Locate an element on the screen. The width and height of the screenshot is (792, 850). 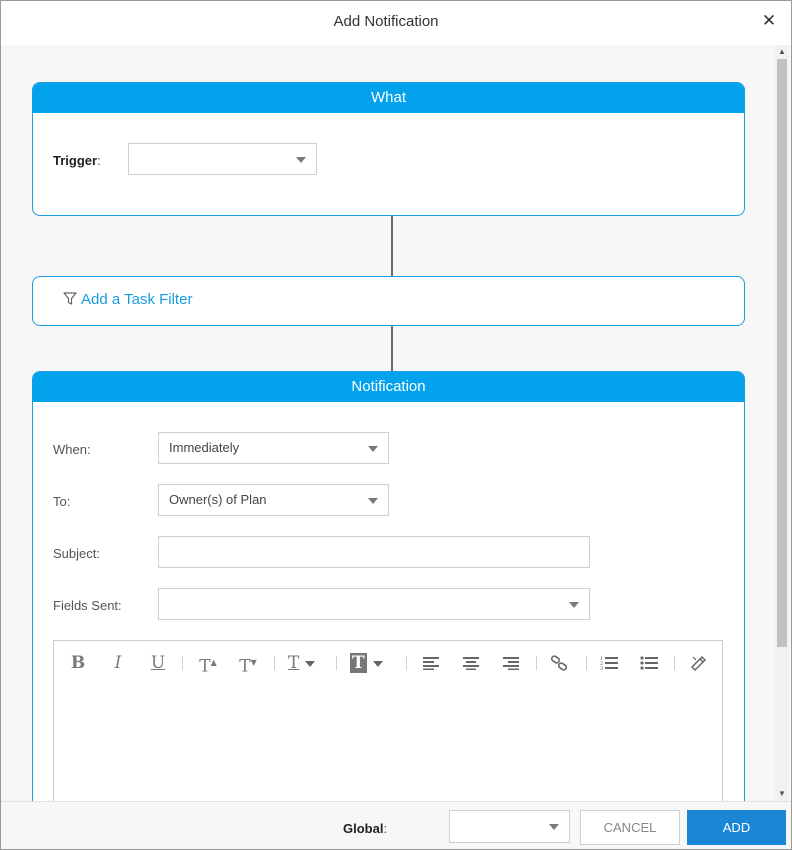
align-left-icon is located at coordinates (431, 663).